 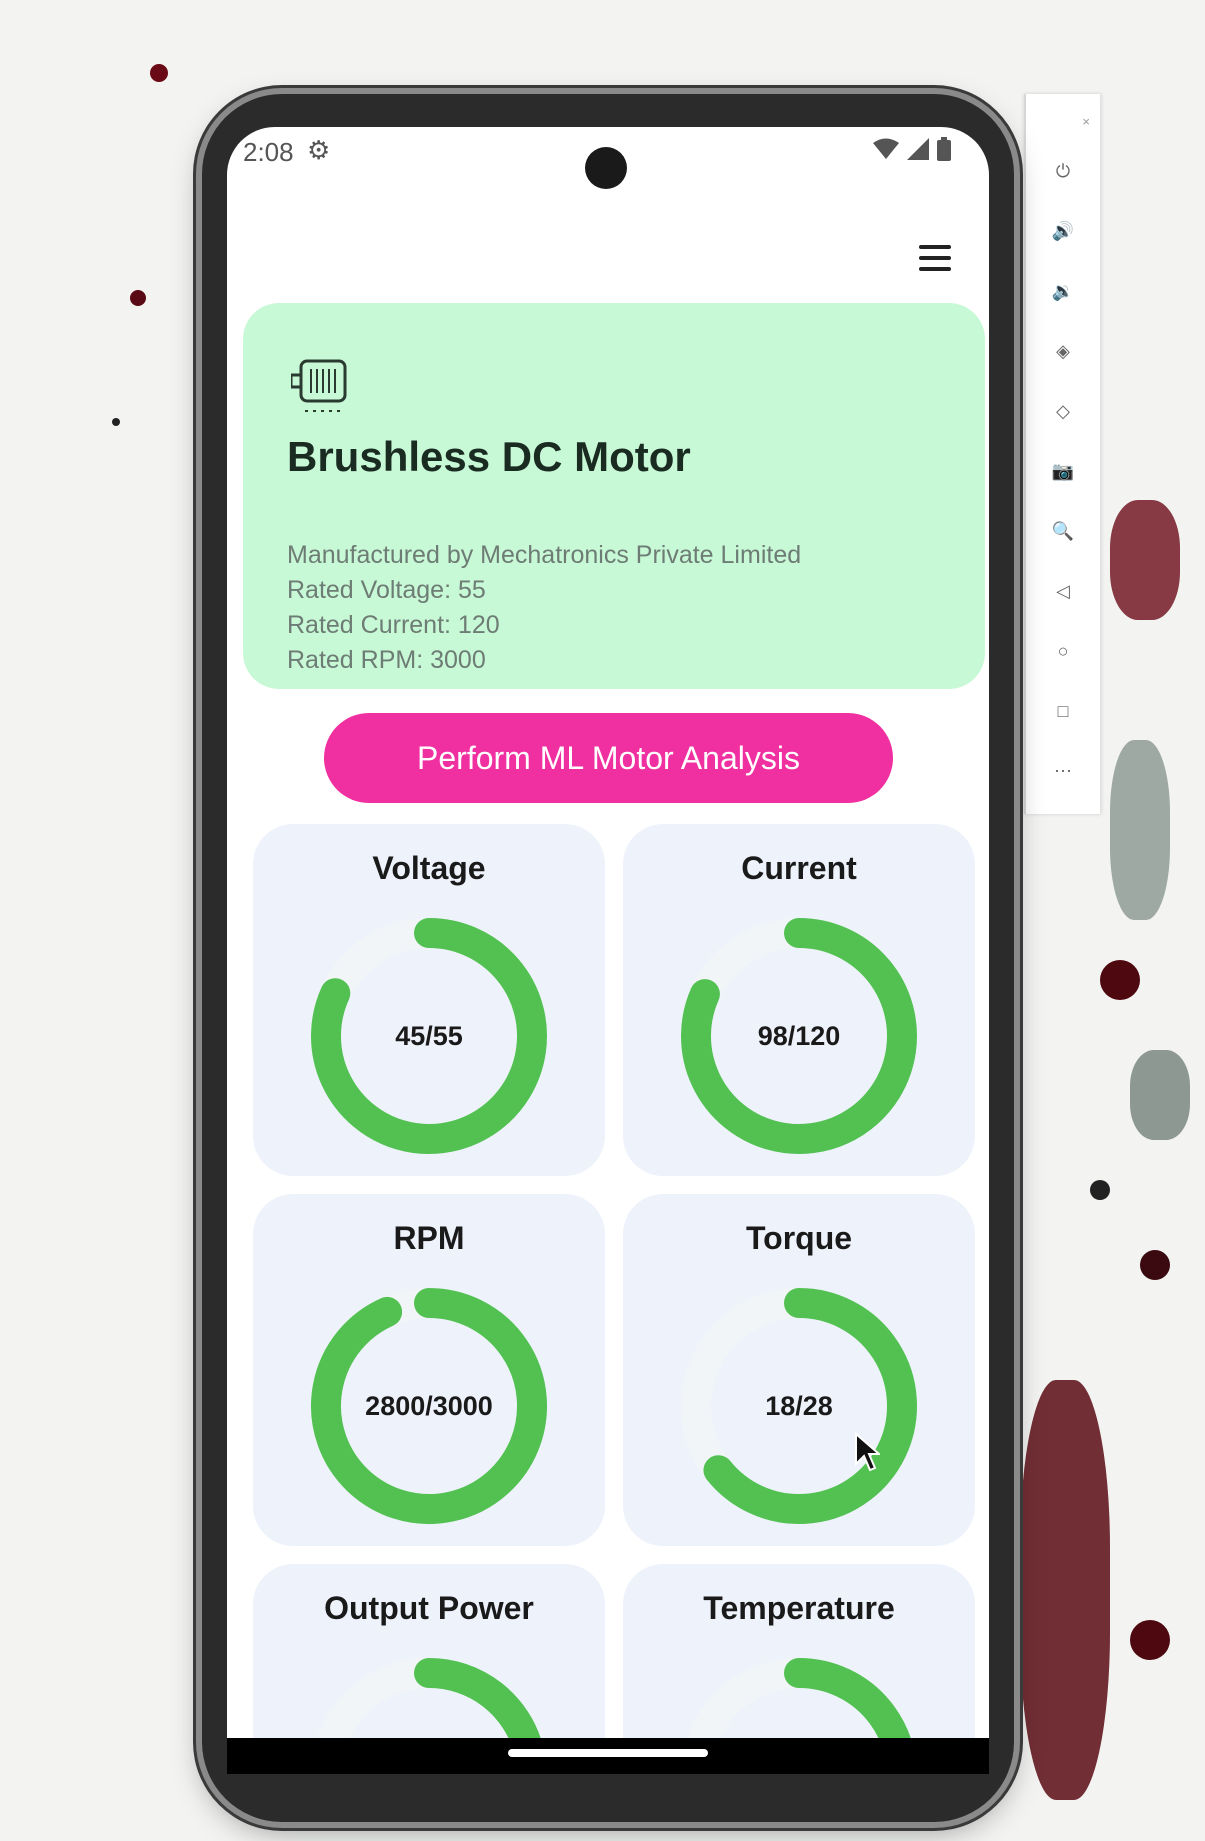 What do you see at coordinates (386, 660) in the screenshot?
I see `rated-rpm-text: Rated RPM: 3000` at bounding box center [386, 660].